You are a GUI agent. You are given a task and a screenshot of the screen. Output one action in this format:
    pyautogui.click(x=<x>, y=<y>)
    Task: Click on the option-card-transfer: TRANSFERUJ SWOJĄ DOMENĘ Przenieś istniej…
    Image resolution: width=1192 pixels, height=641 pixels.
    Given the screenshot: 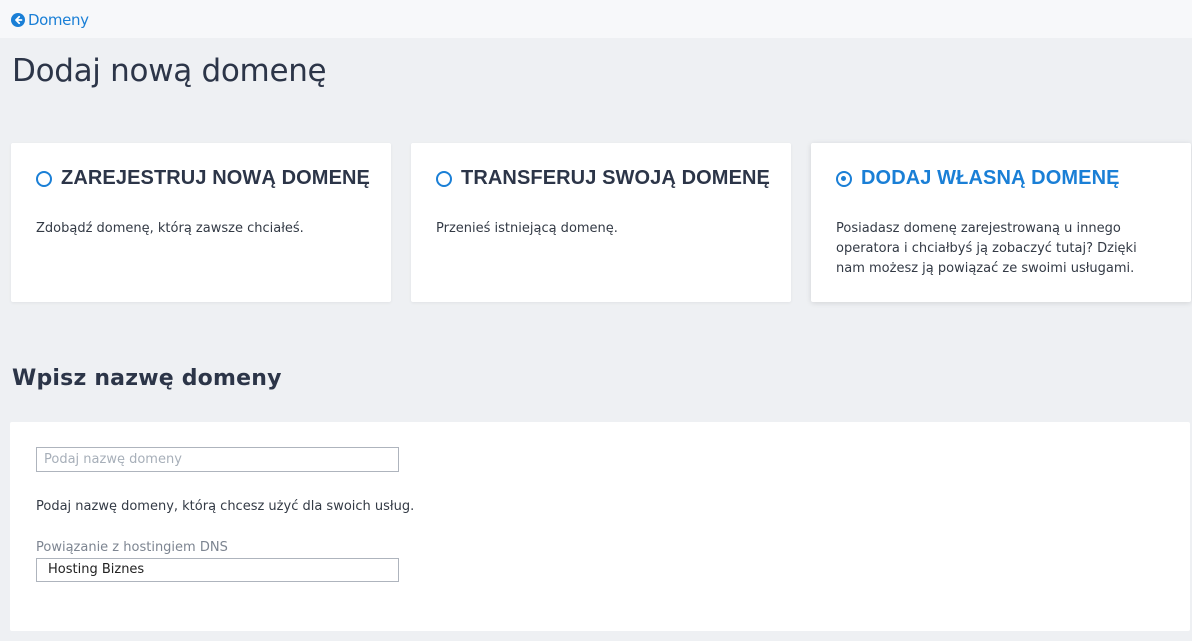 What is the action you would take?
    pyautogui.click(x=601, y=222)
    